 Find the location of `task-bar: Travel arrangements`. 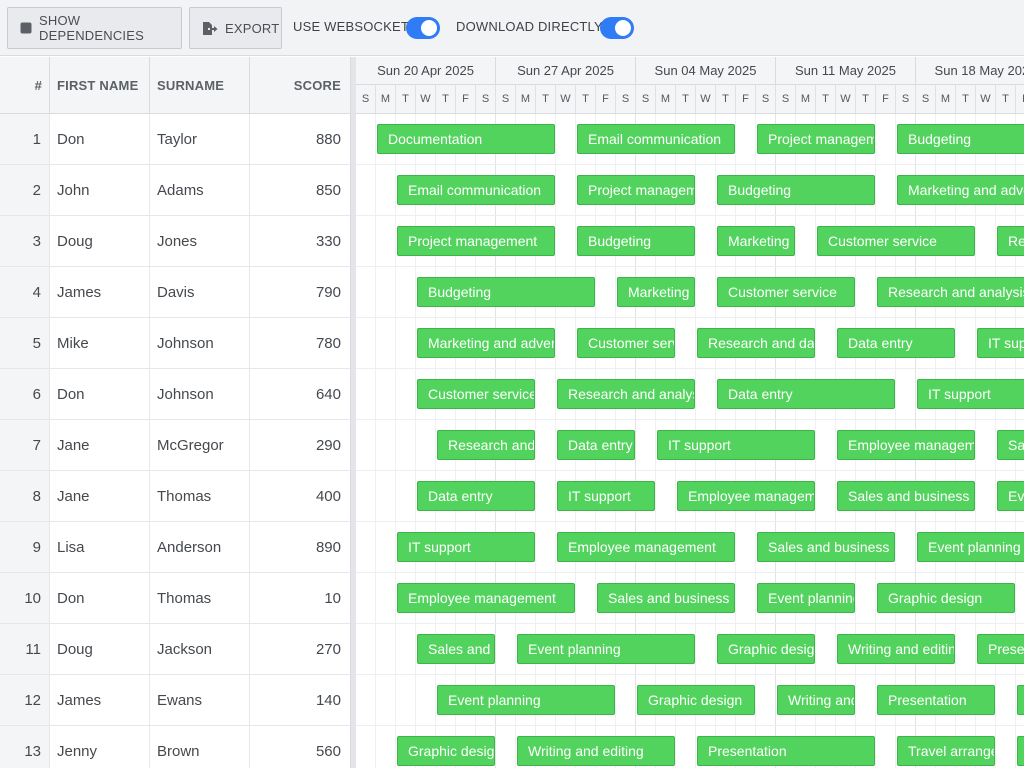

task-bar: Travel arrangements is located at coordinates (946, 751).